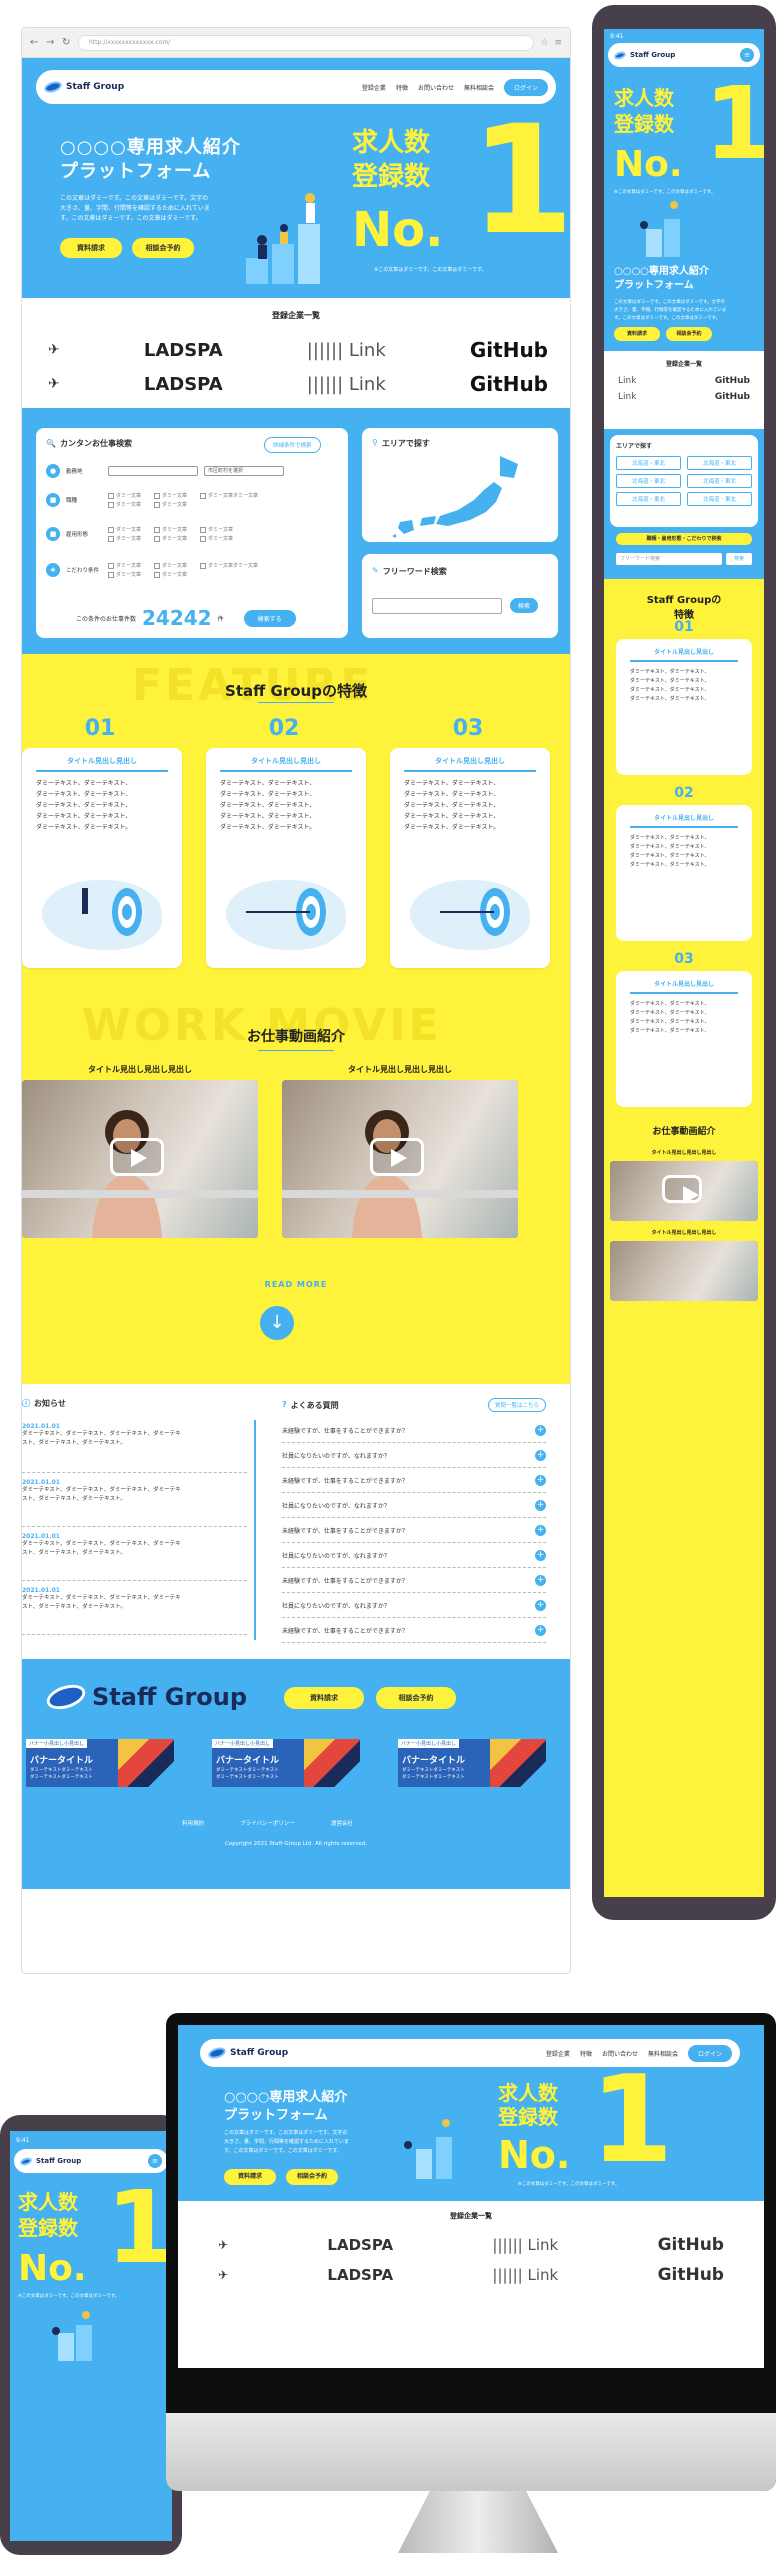 The image size is (776, 2563). What do you see at coordinates (193, 1823) in the screenshot?
I see `footer-link-terms: 利用規約` at bounding box center [193, 1823].